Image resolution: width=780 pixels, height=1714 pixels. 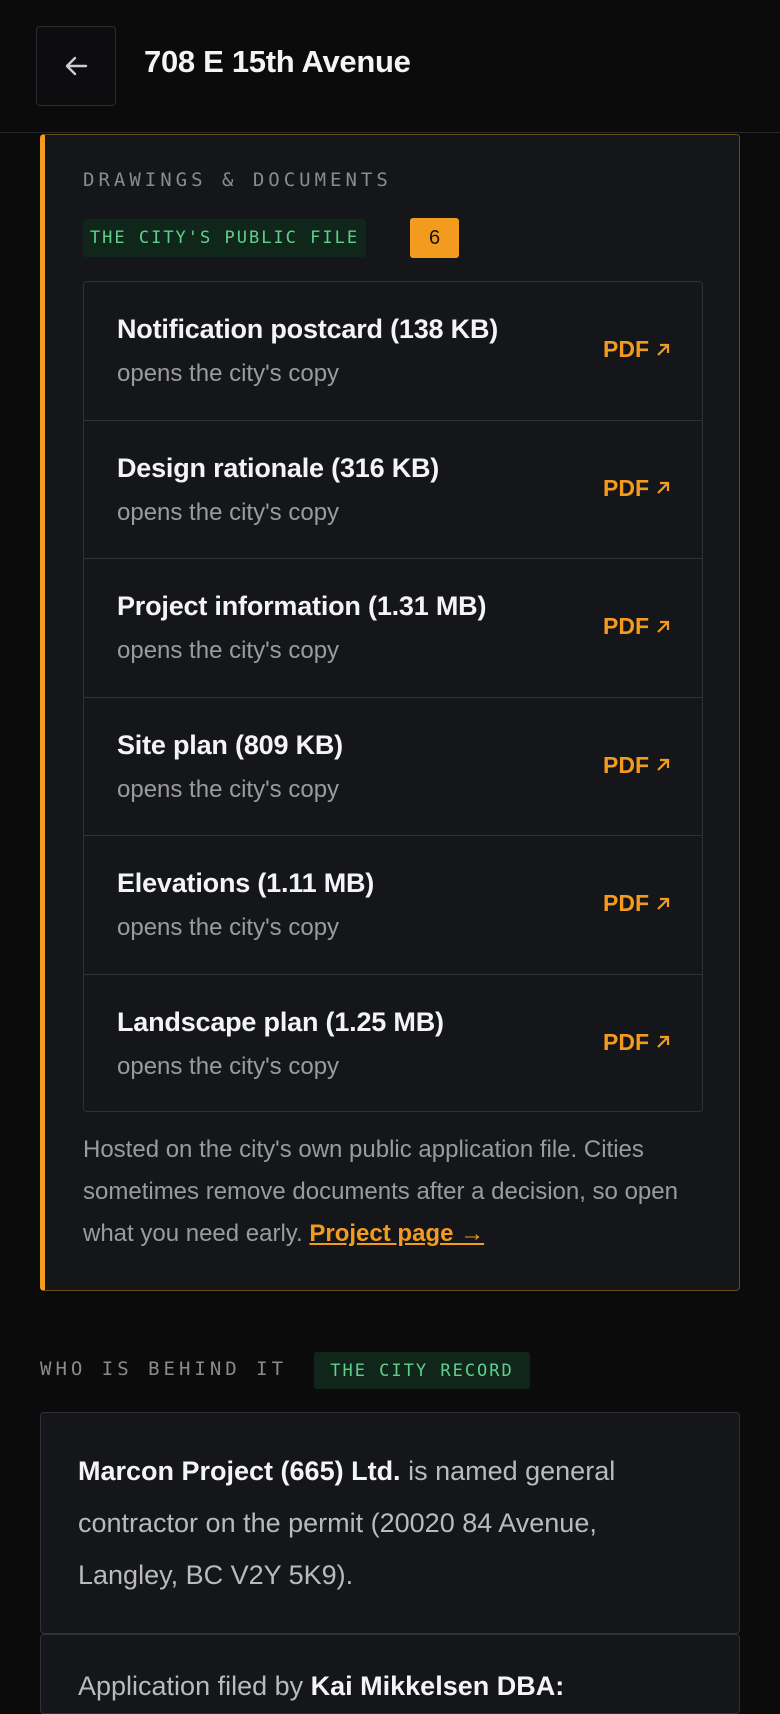 I want to click on public-file-tag: THE CITY'S PUBLIC FILE, so click(x=224, y=238).